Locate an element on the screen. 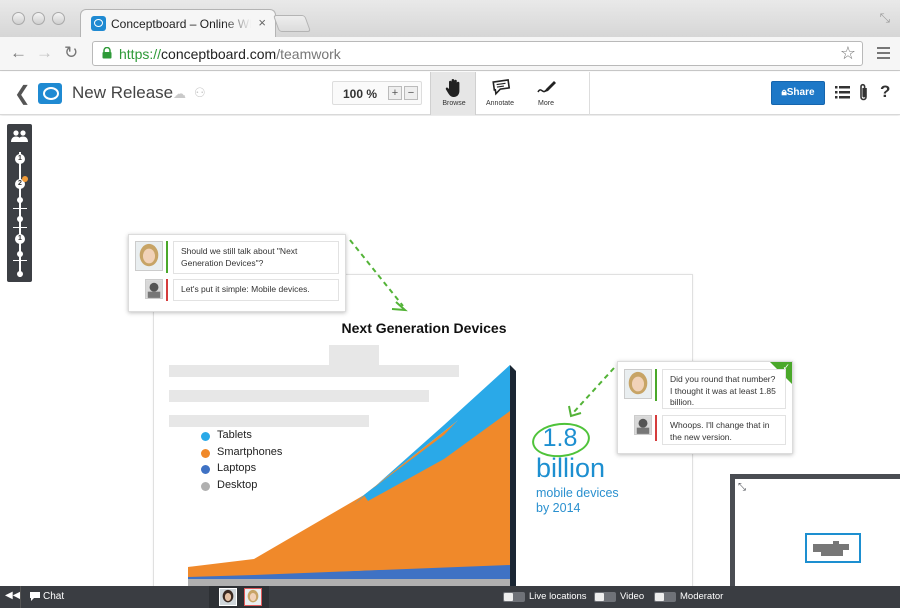 The height and width of the screenshot is (608, 900). back-arrow-icon: ← is located at coordinates (18, 53).